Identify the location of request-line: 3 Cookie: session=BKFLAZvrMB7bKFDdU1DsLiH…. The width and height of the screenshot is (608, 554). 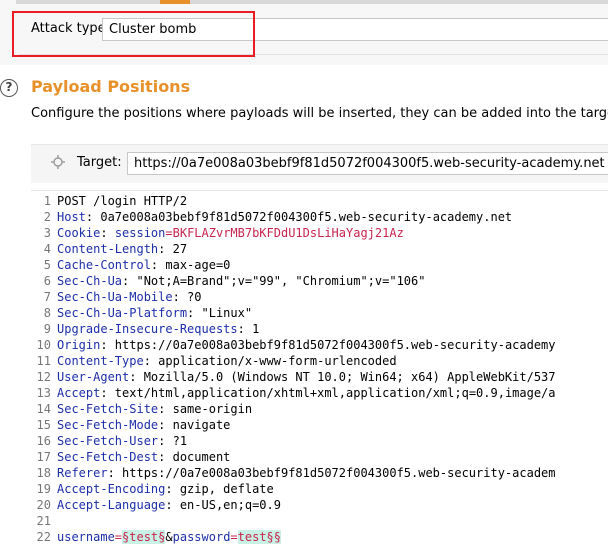
(217, 233).